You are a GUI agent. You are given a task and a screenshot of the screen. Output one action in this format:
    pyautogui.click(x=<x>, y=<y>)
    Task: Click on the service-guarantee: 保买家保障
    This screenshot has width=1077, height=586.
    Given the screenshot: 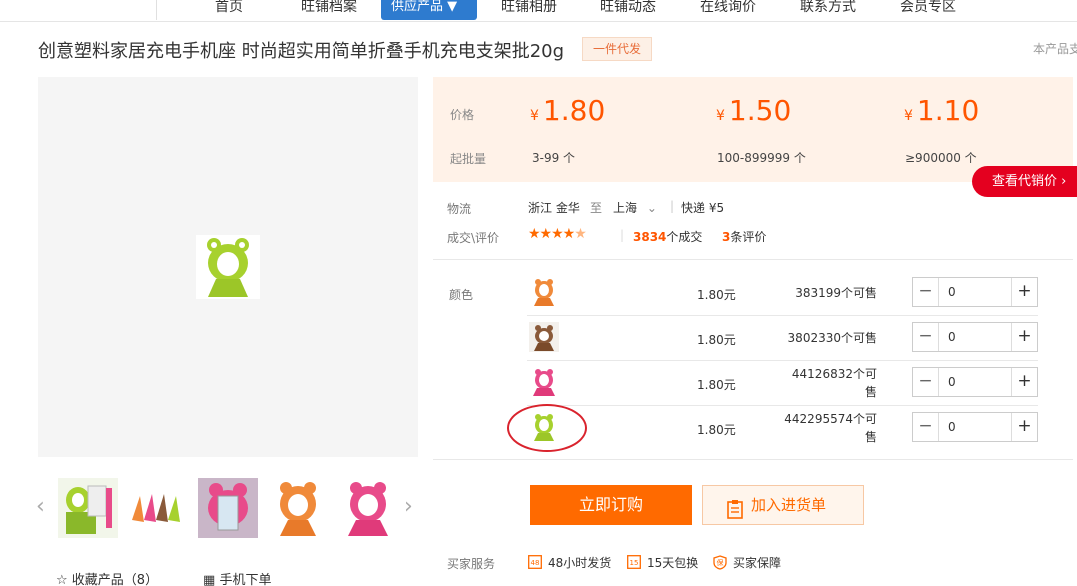 What is the action you would take?
    pyautogui.click(x=747, y=563)
    